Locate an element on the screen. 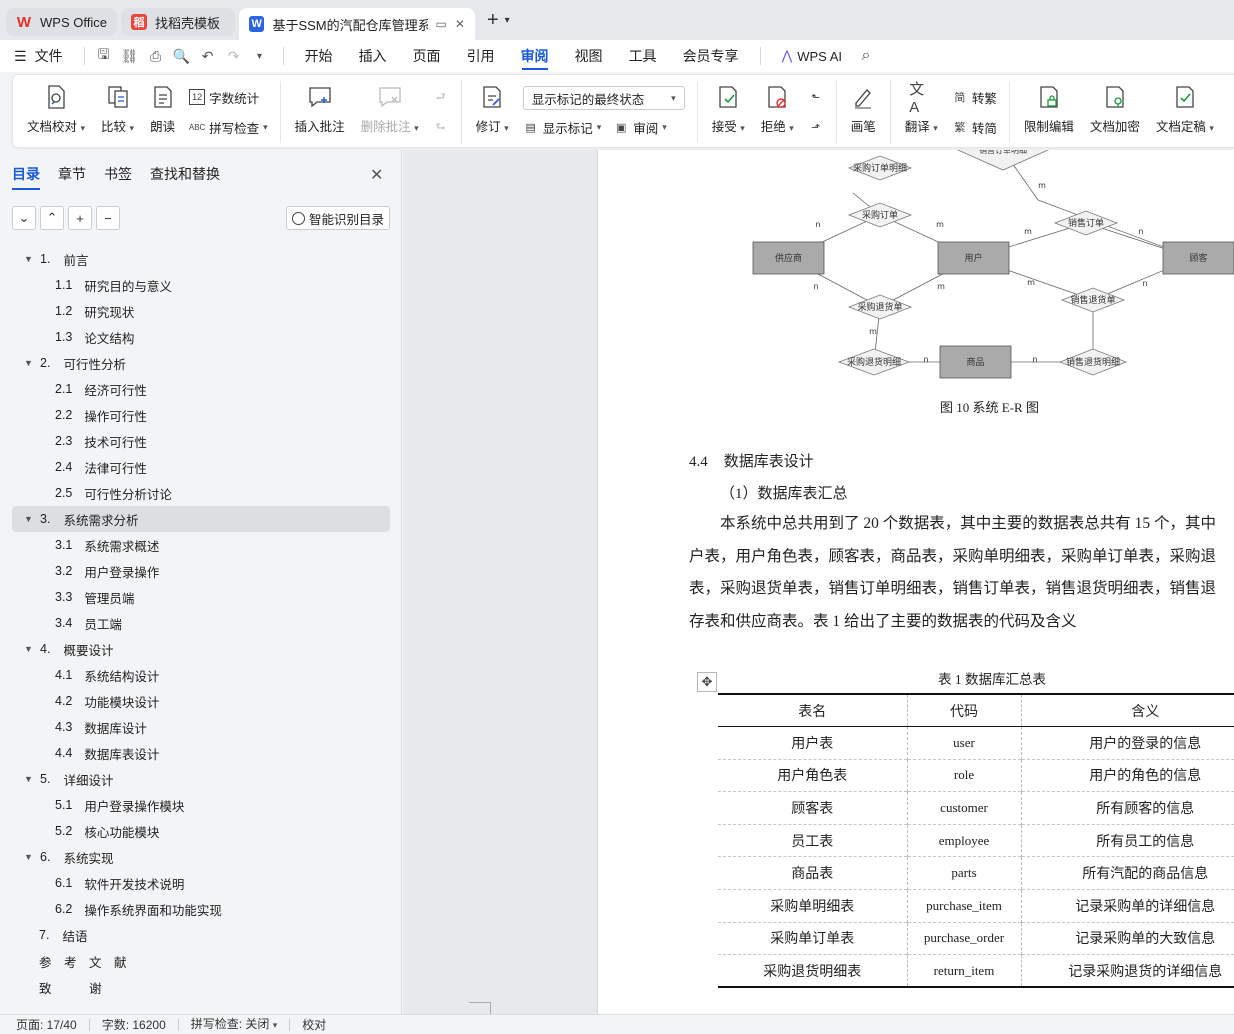 This screenshot has width=1234, height=1034. smart-toc-button: 智能识别目录 is located at coordinates (338, 218).